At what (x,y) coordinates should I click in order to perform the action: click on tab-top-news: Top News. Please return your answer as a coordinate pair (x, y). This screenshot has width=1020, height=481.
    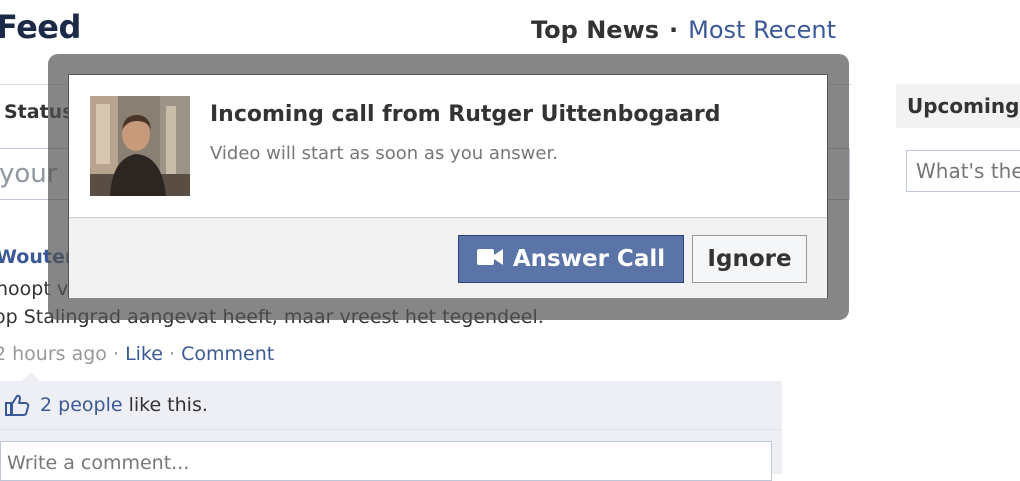
    Looking at the image, I should click on (595, 30).